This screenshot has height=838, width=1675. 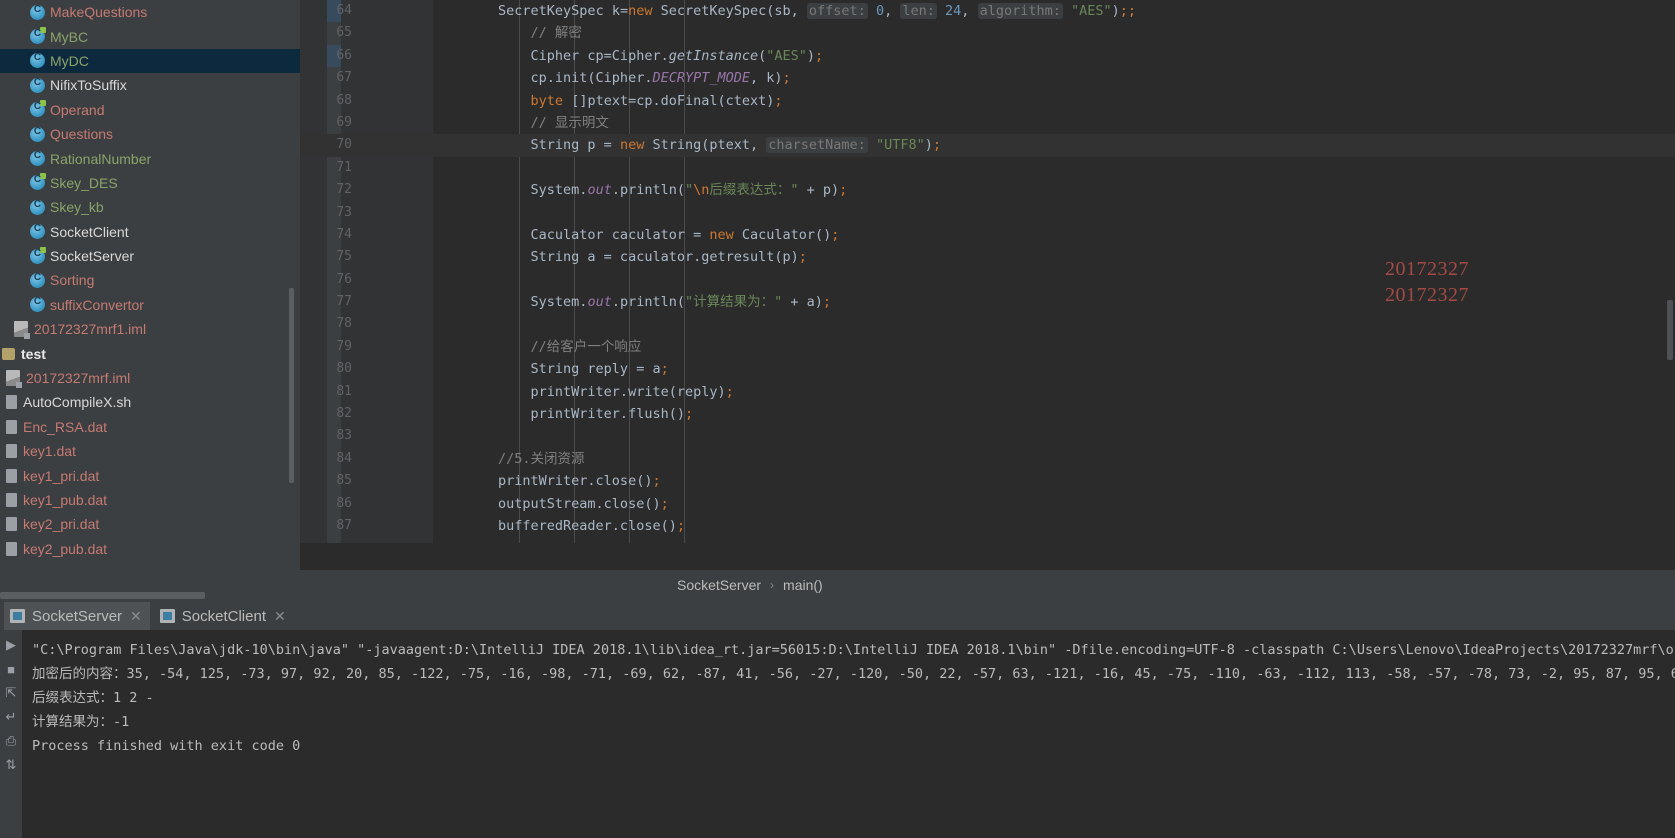 I want to click on console-line: 计算结果为：-1, so click(x=81, y=722).